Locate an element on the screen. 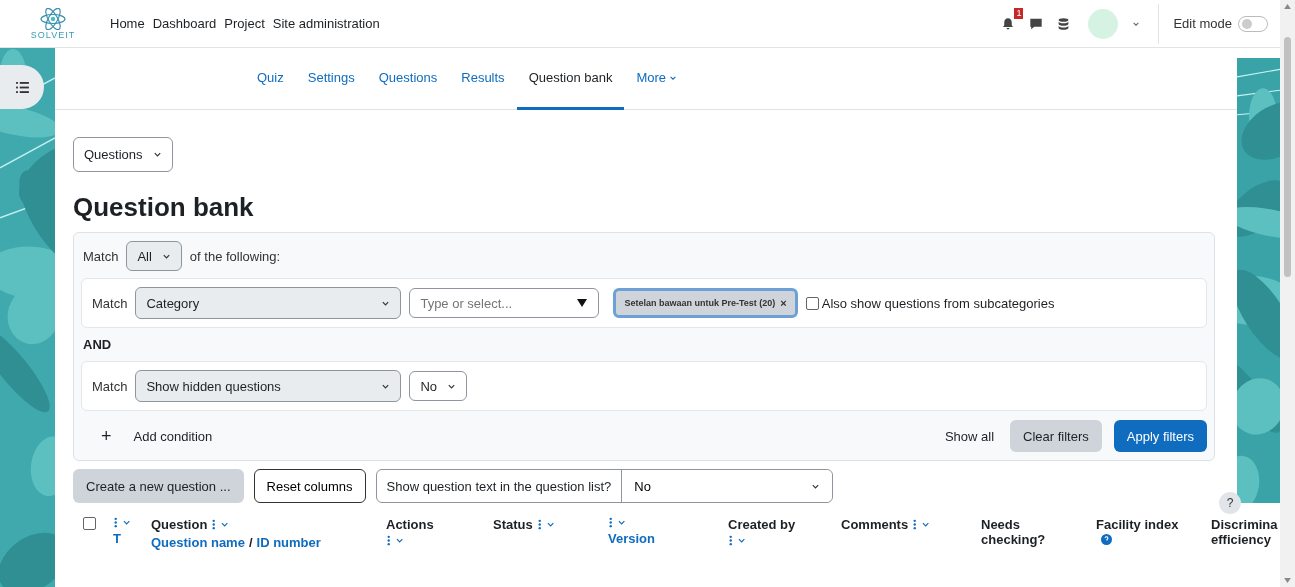 The width and height of the screenshot is (1295, 587). atom-logo-icon is located at coordinates (53, 18).